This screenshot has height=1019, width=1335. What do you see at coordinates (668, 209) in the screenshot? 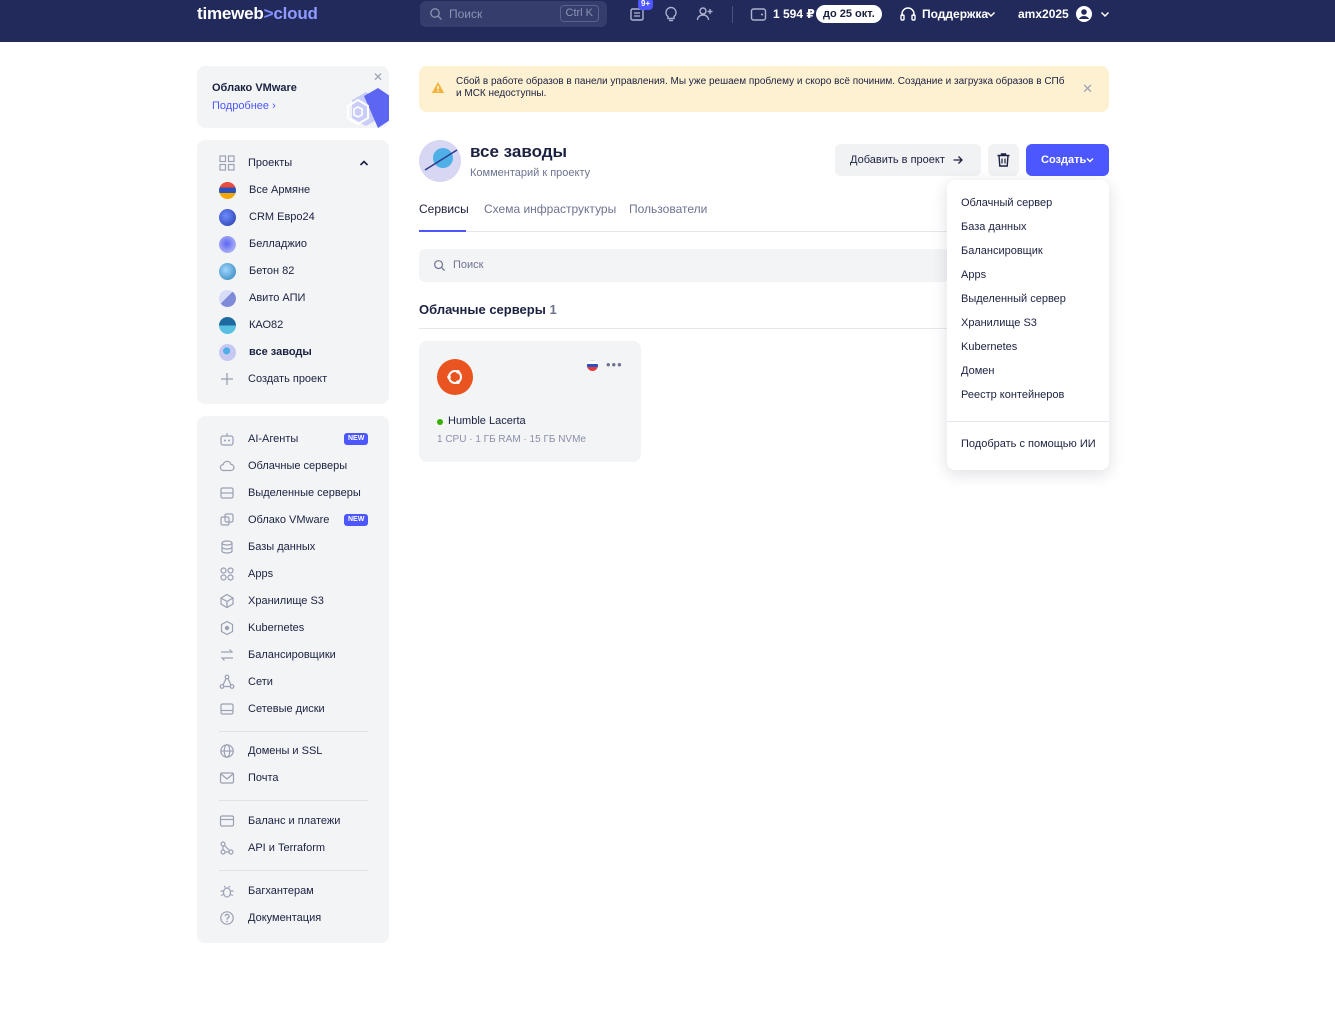
I see `tab-users: Пользователи` at bounding box center [668, 209].